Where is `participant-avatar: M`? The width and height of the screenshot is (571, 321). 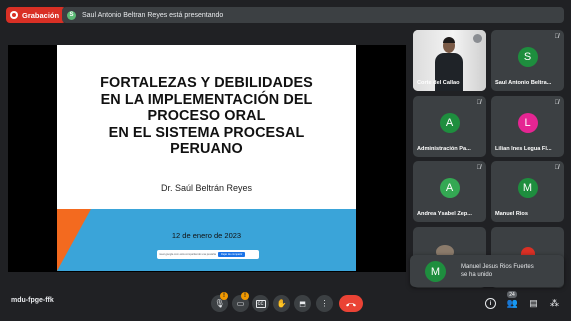 participant-avatar: M is located at coordinates (527, 188).